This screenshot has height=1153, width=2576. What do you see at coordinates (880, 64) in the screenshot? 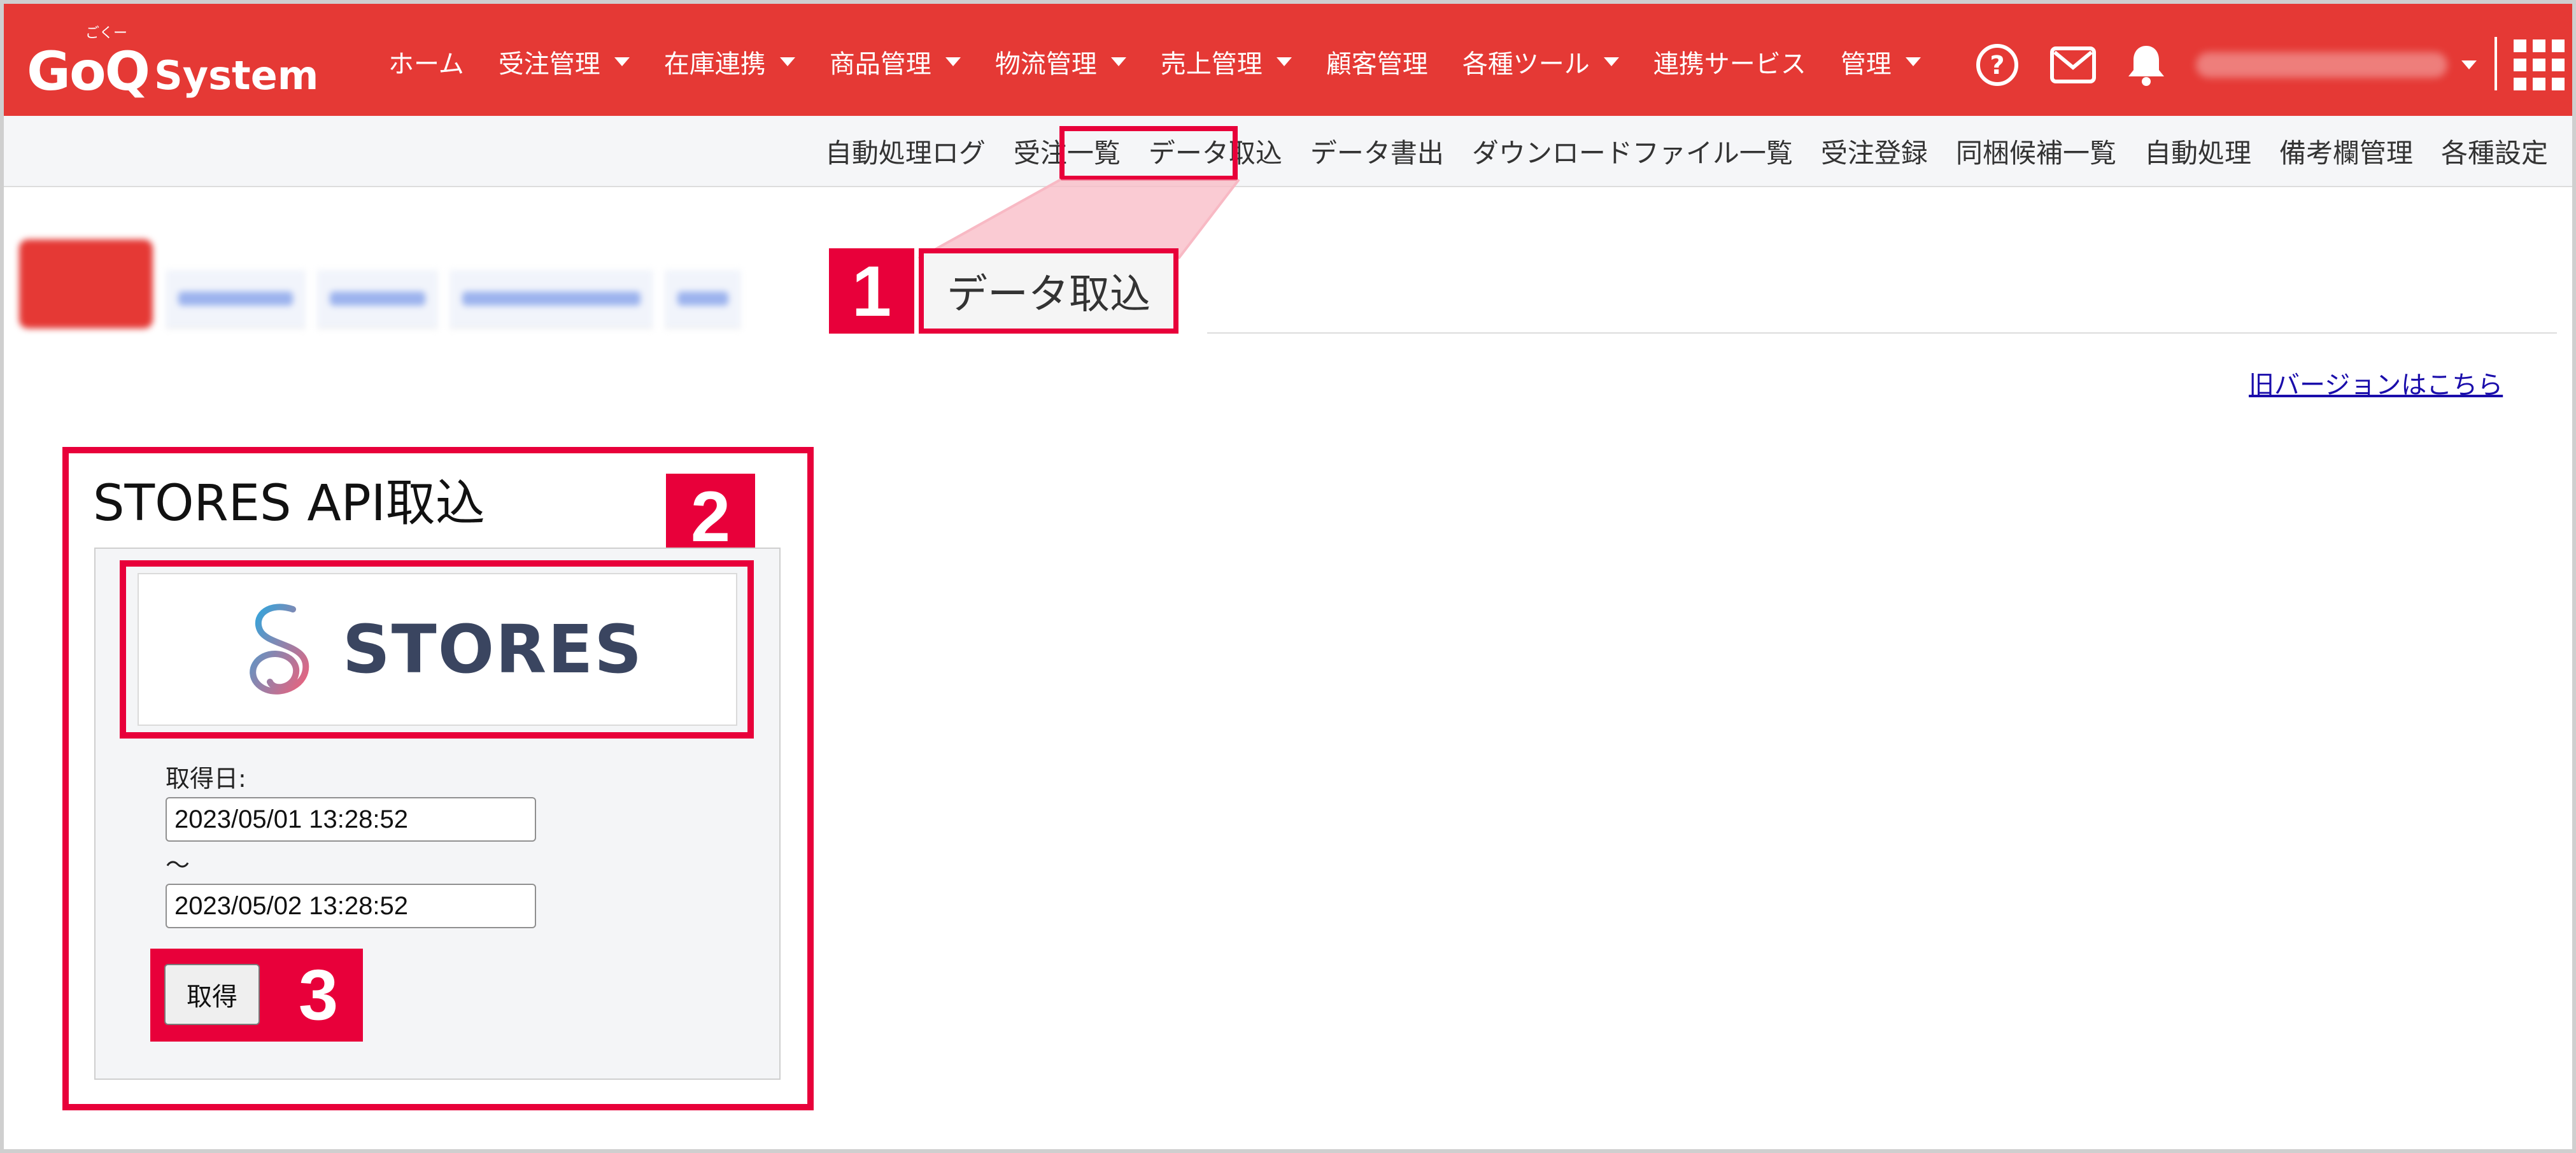
I see `nav-label: 商品管理` at bounding box center [880, 64].